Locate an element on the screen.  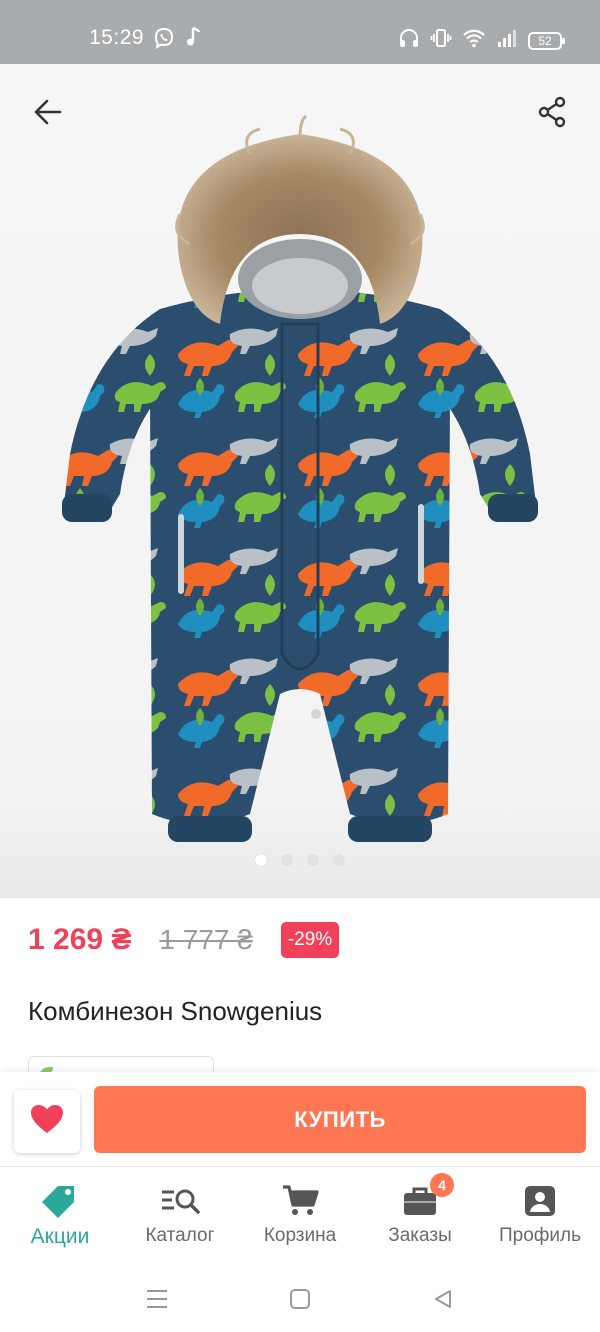
system-navigation-bar is located at coordinates (300, 1297).